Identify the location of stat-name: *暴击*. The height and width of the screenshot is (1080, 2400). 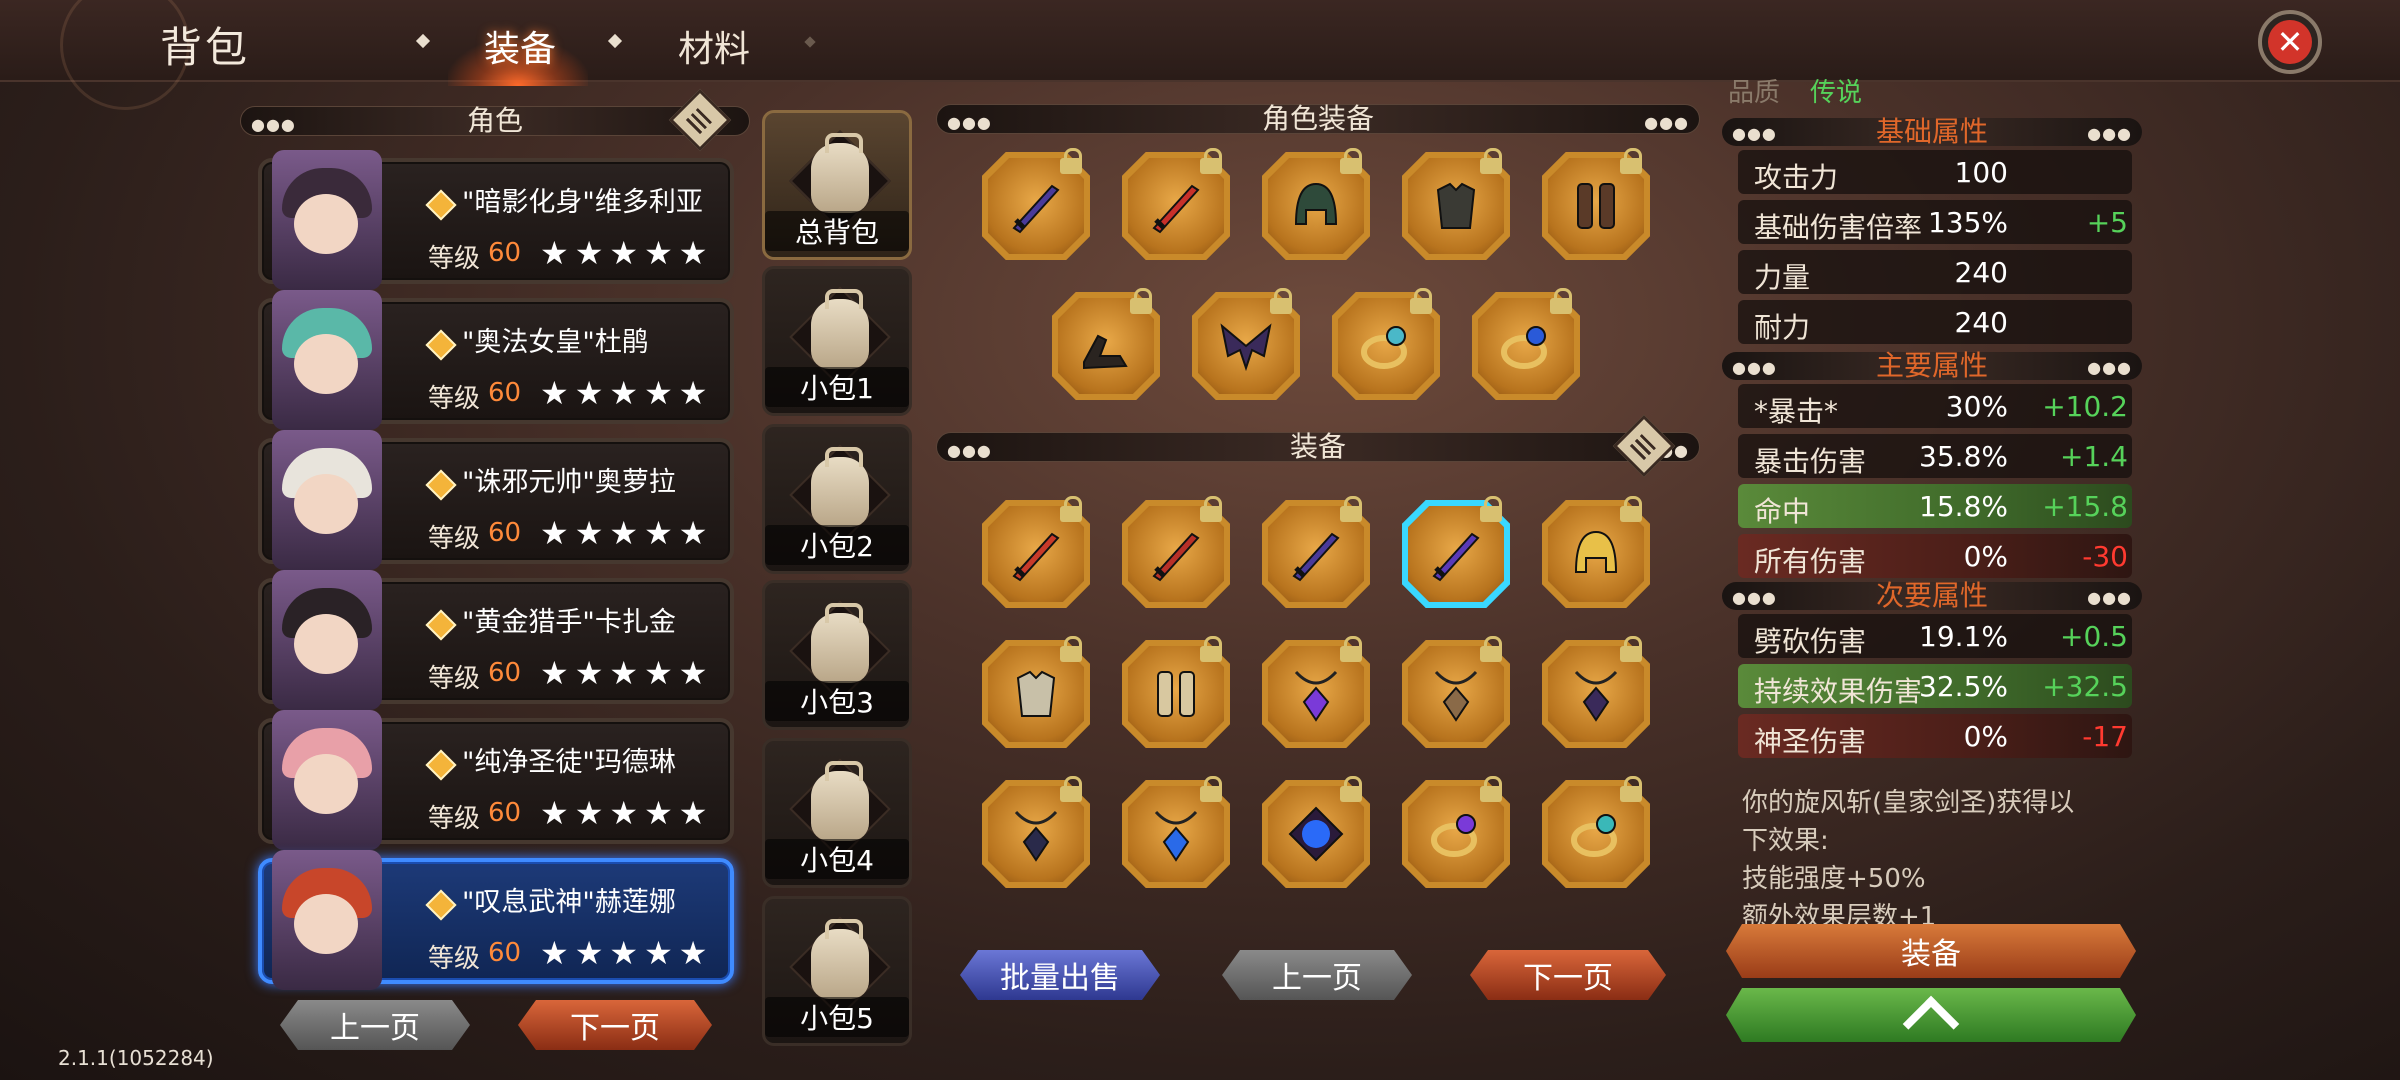
(1796, 411).